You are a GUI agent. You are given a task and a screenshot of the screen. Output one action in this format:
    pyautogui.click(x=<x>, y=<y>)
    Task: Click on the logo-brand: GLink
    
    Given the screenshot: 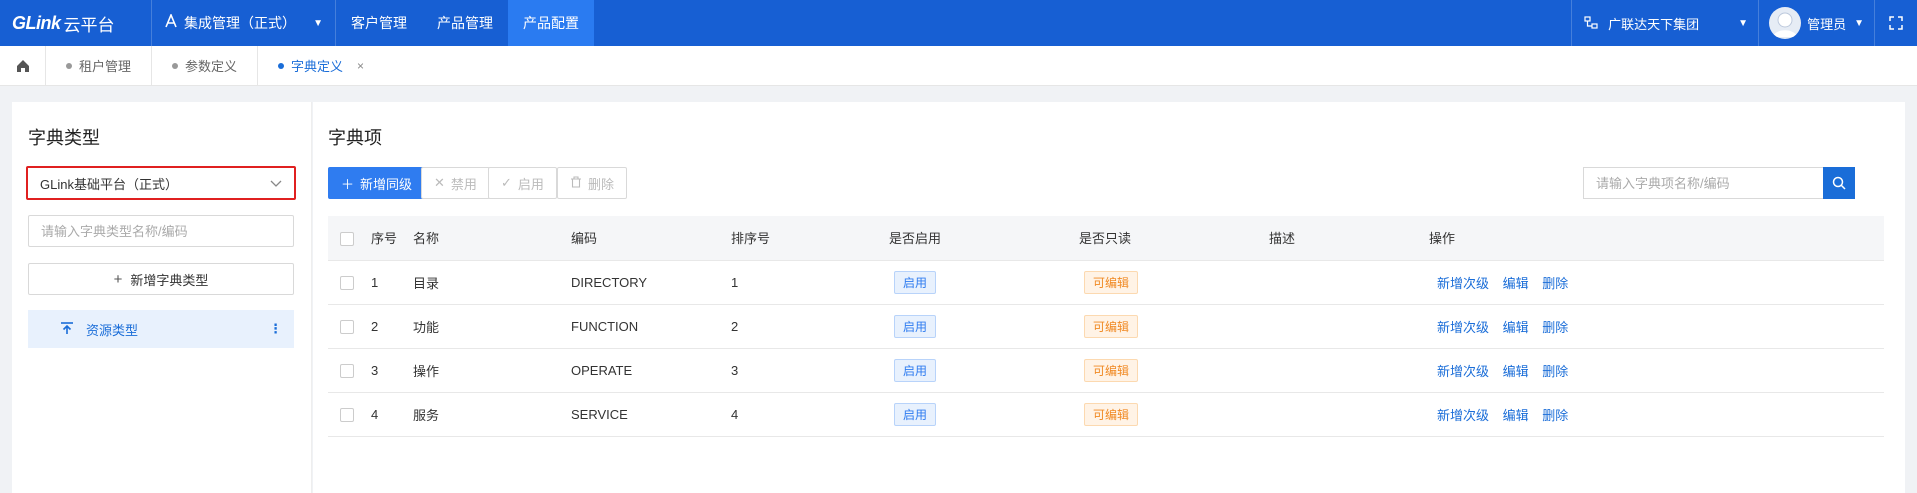 What is the action you would take?
    pyautogui.click(x=36, y=22)
    